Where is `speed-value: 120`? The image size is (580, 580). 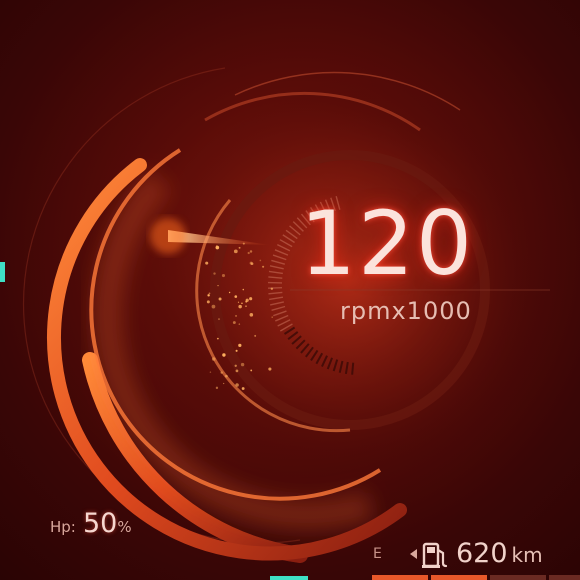 speed-value: 120 is located at coordinates (387, 243).